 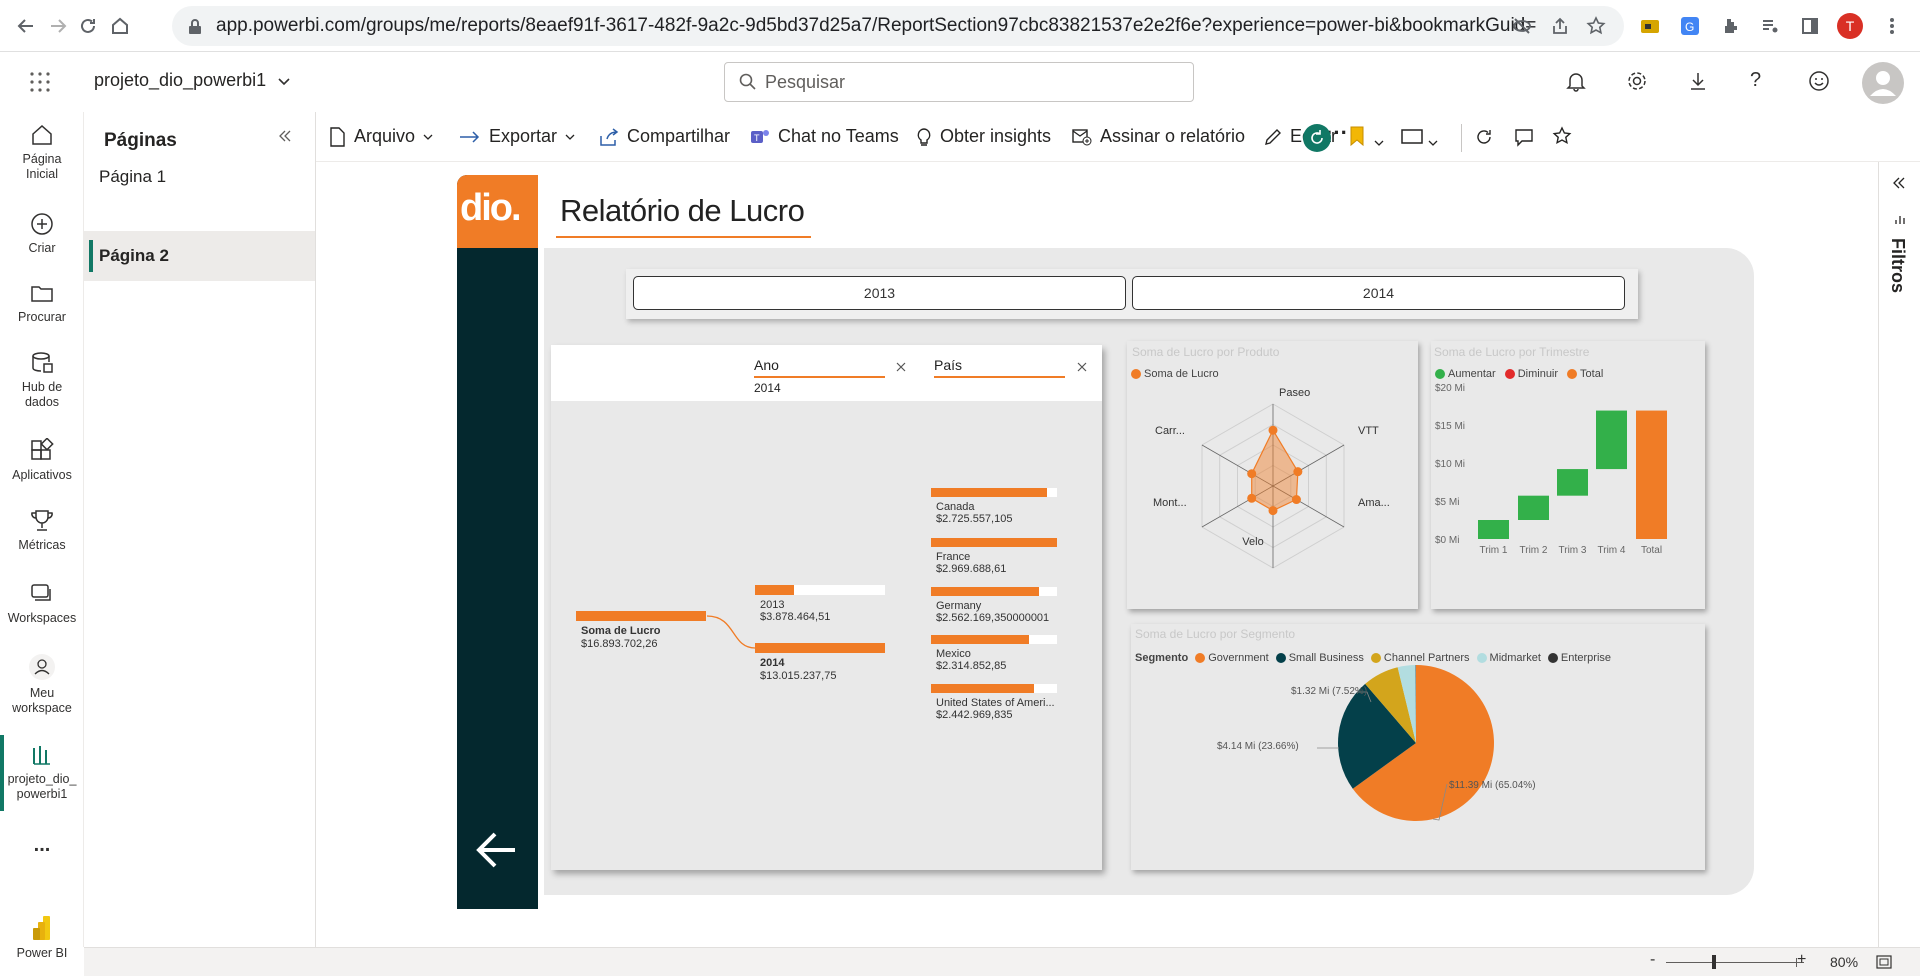 I want to click on nav-current-report: projeto_dio_ powerbi1, so click(x=42, y=772).